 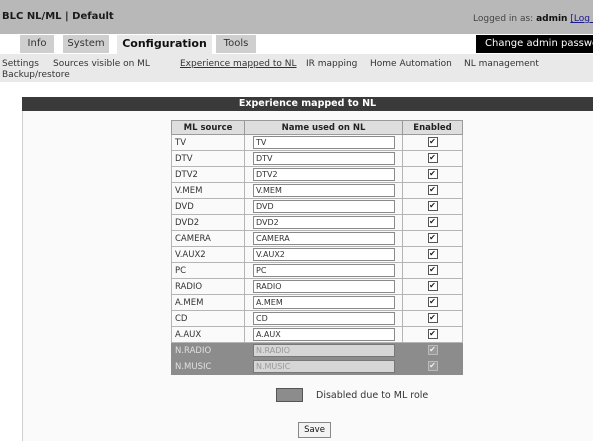 I want to click on app-title: BLC NL/ML | Default, so click(x=58, y=16).